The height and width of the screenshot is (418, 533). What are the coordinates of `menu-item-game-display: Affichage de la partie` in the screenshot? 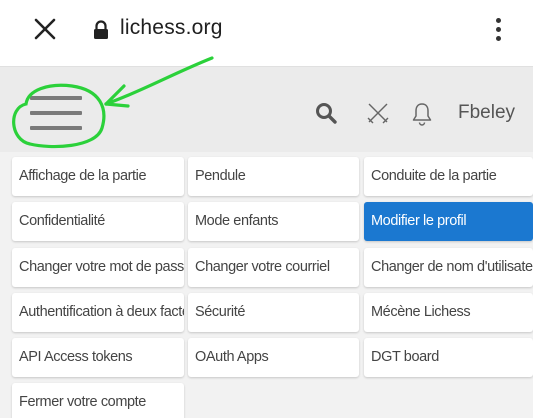 It's located at (98, 176).